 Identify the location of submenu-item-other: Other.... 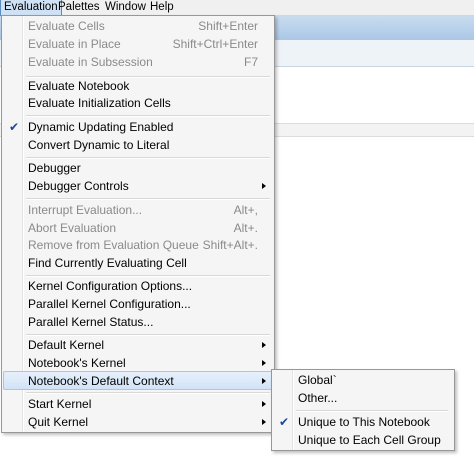
(363, 398).